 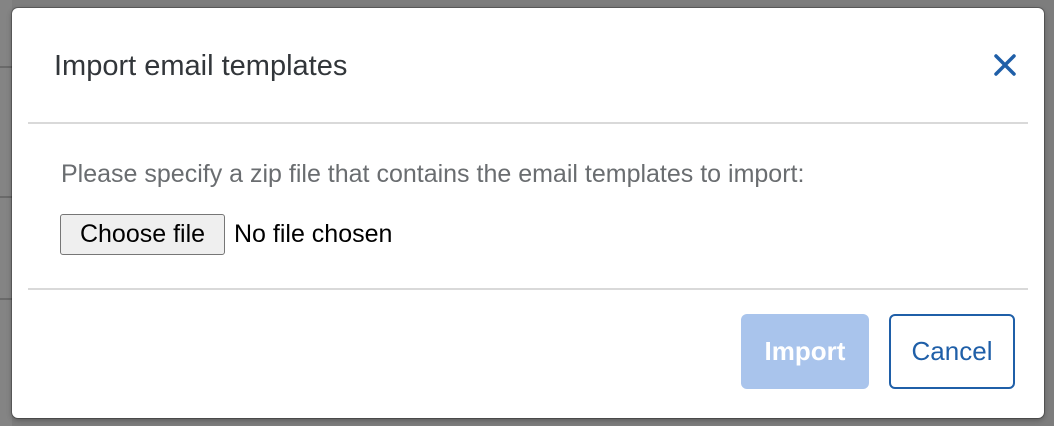 What do you see at coordinates (805, 351) in the screenshot?
I see `import-button: Import` at bounding box center [805, 351].